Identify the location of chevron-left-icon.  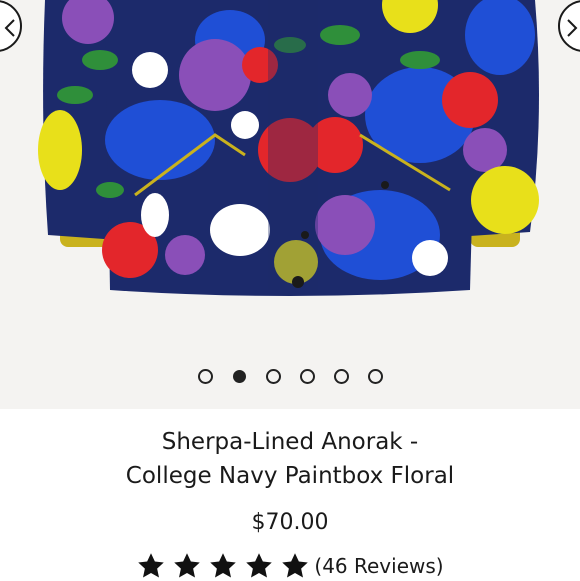
(9, 28).